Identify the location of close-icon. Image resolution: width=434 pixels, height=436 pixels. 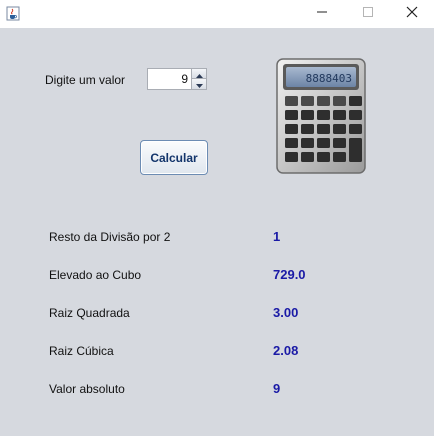
(412, 14).